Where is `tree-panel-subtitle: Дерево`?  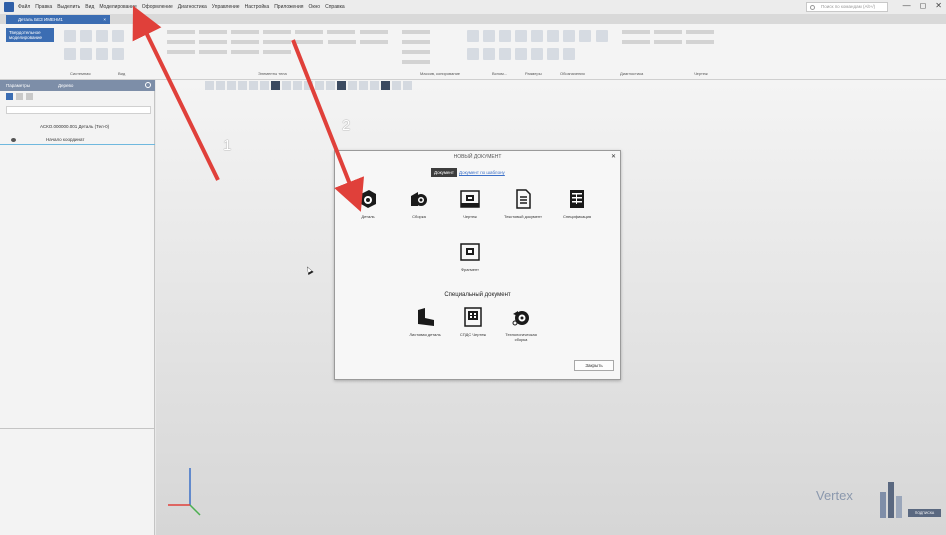
tree-panel-subtitle: Дерево is located at coordinates (65, 85).